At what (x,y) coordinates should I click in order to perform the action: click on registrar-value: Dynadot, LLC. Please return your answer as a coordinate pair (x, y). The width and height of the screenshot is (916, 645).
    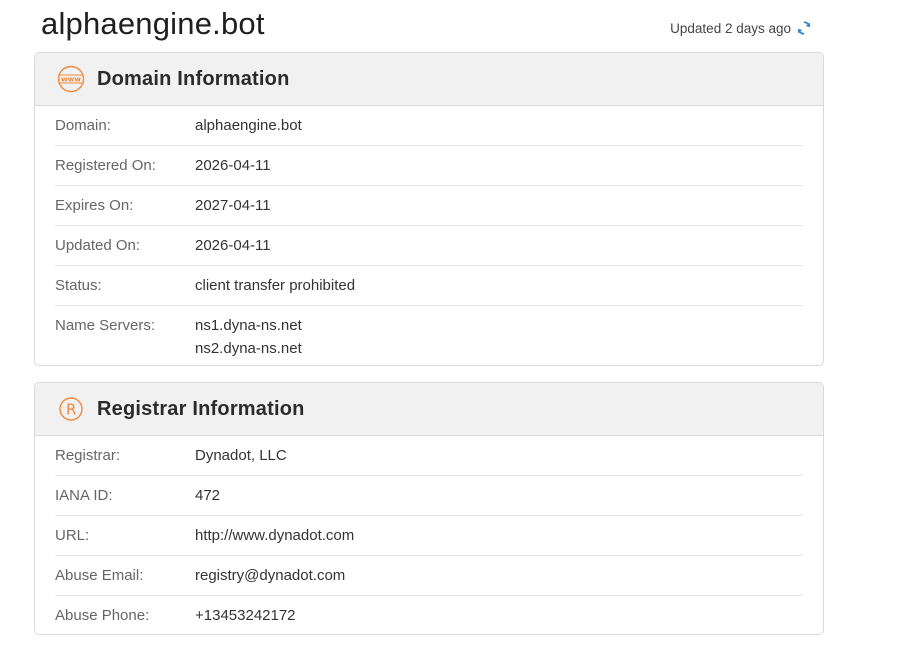
    Looking at the image, I should click on (241, 455).